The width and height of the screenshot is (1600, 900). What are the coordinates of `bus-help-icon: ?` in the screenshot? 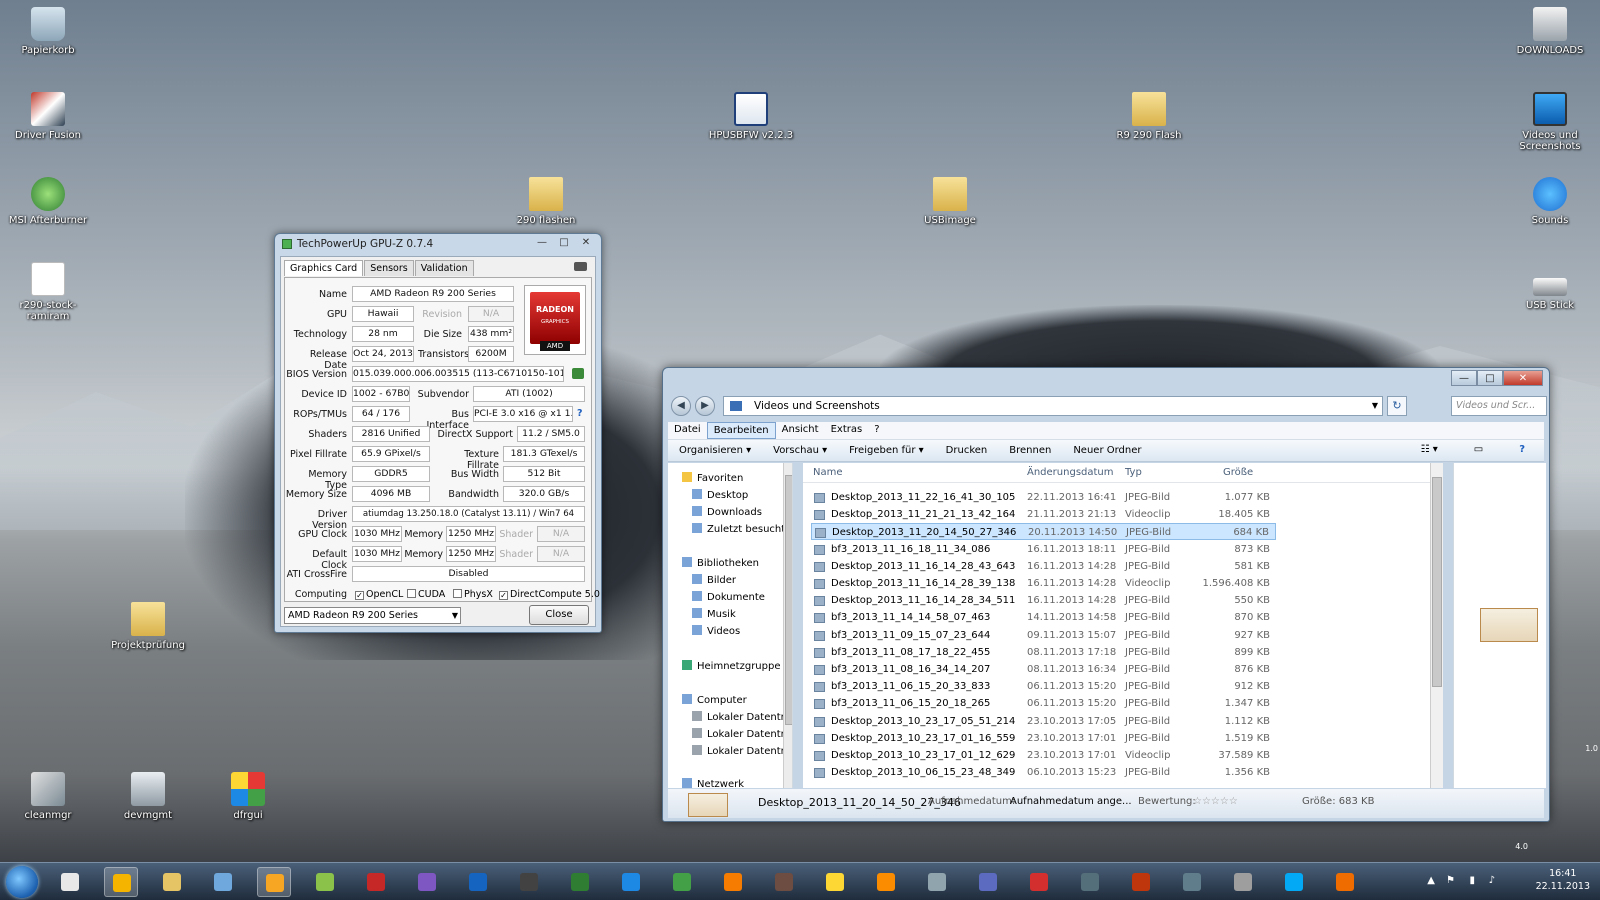 It's located at (580, 413).